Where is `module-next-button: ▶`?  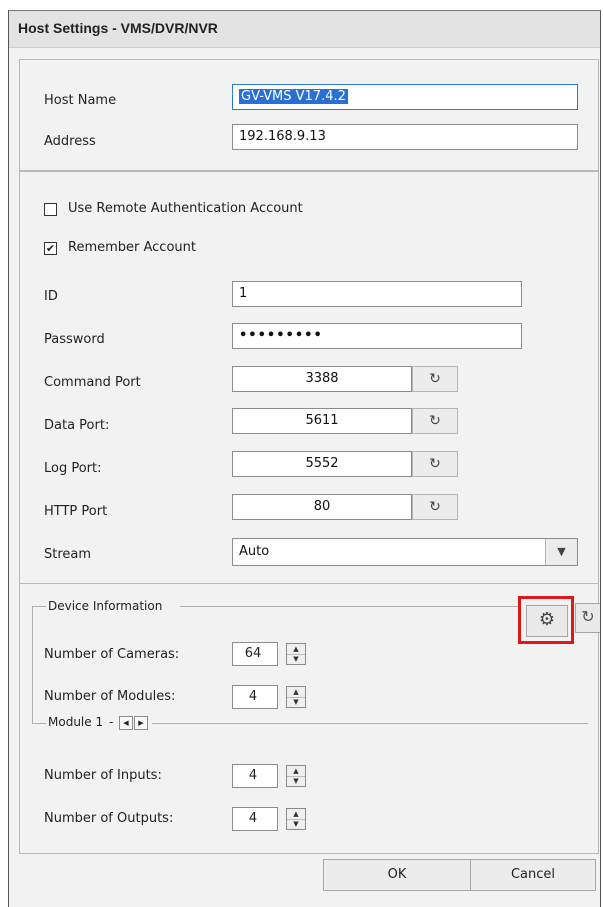
module-next-button: ▶ is located at coordinates (141, 723).